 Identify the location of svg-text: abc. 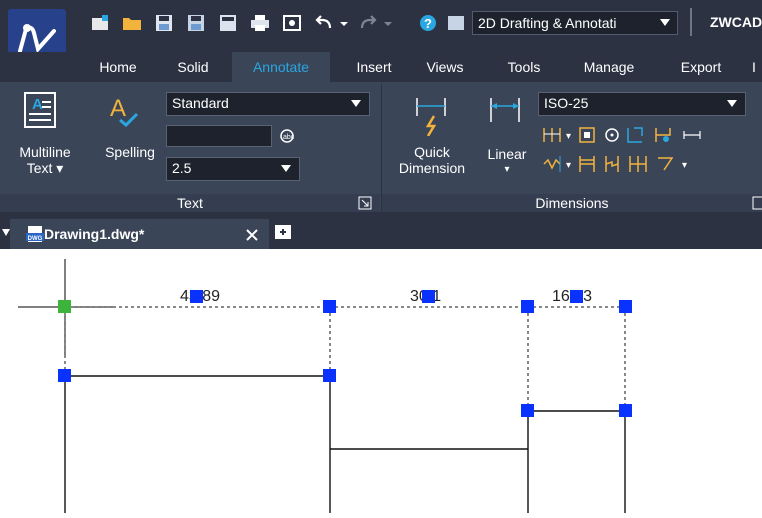
(289, 137).